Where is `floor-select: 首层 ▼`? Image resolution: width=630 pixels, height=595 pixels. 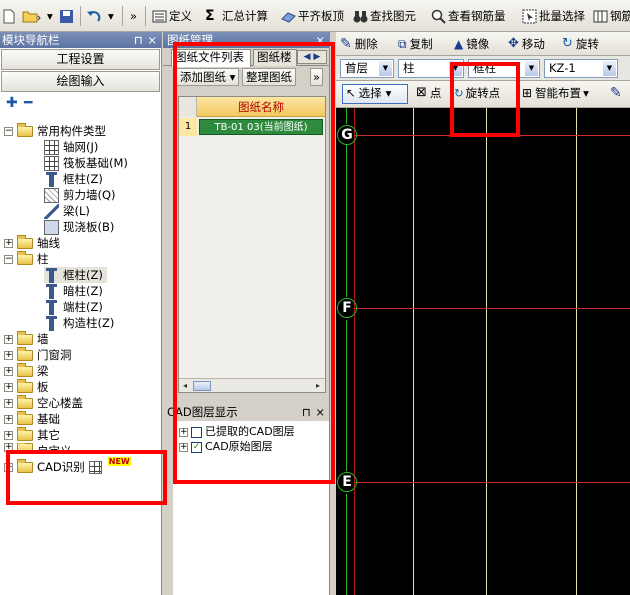
floor-select: 首层 ▼ is located at coordinates (367, 68).